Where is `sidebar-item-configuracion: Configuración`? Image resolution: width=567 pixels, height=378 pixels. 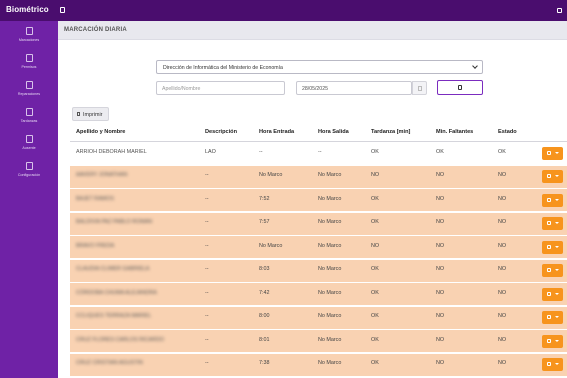 sidebar-item-configuracion: Configuración is located at coordinates (29, 174).